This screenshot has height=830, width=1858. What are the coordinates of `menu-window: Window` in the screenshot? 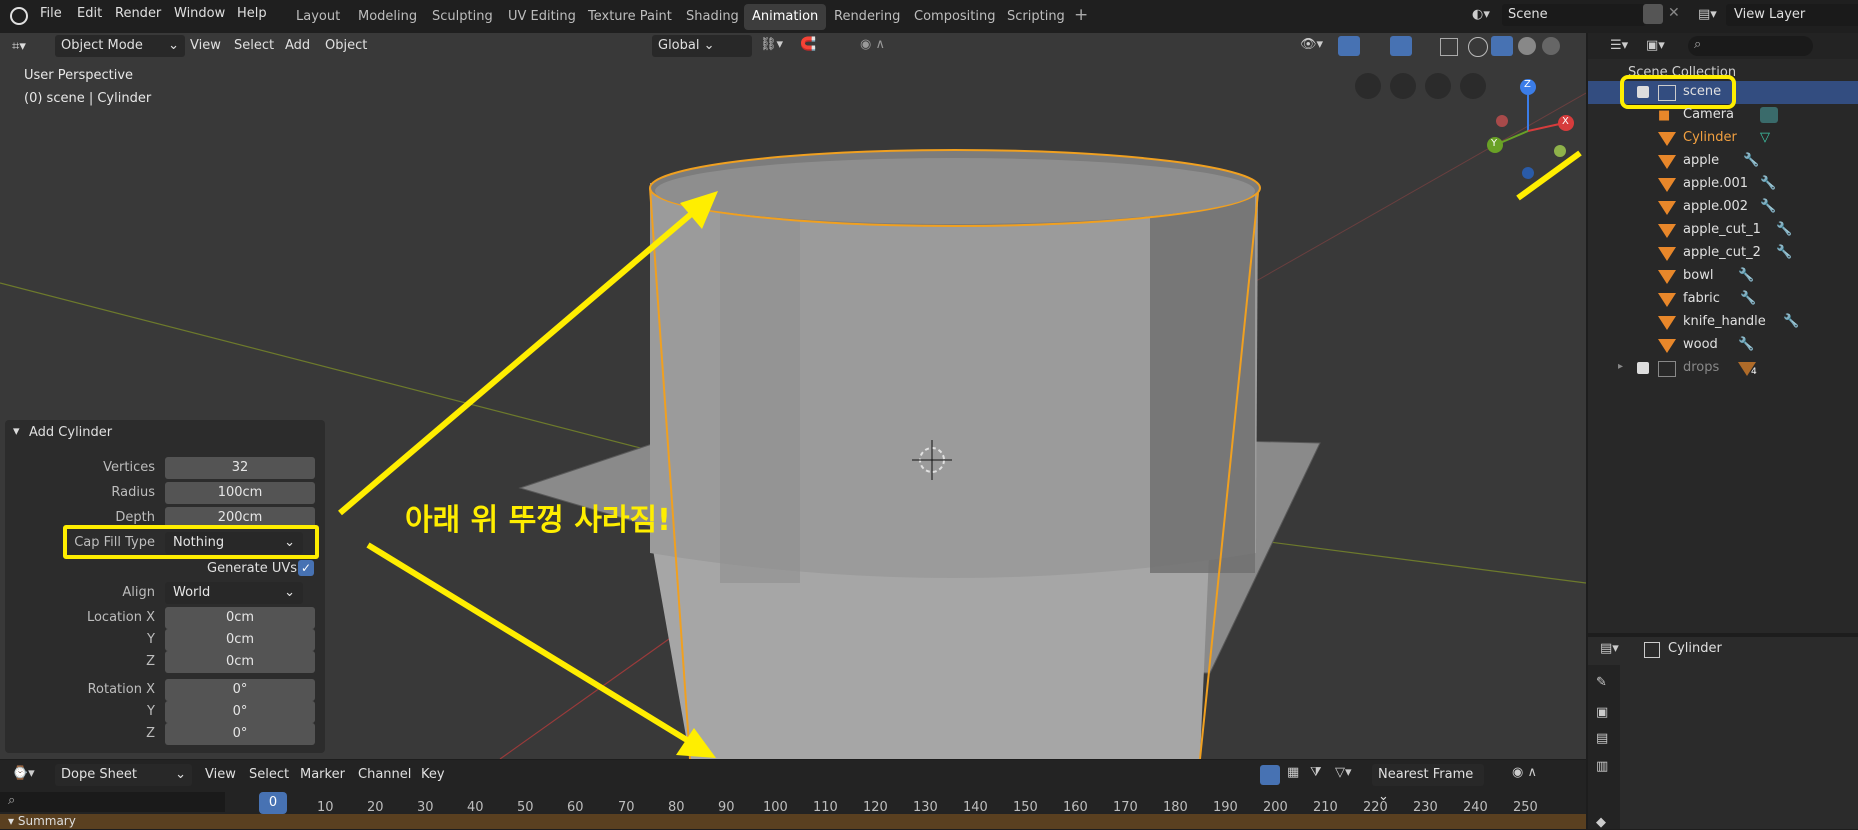 It's located at (199, 13).